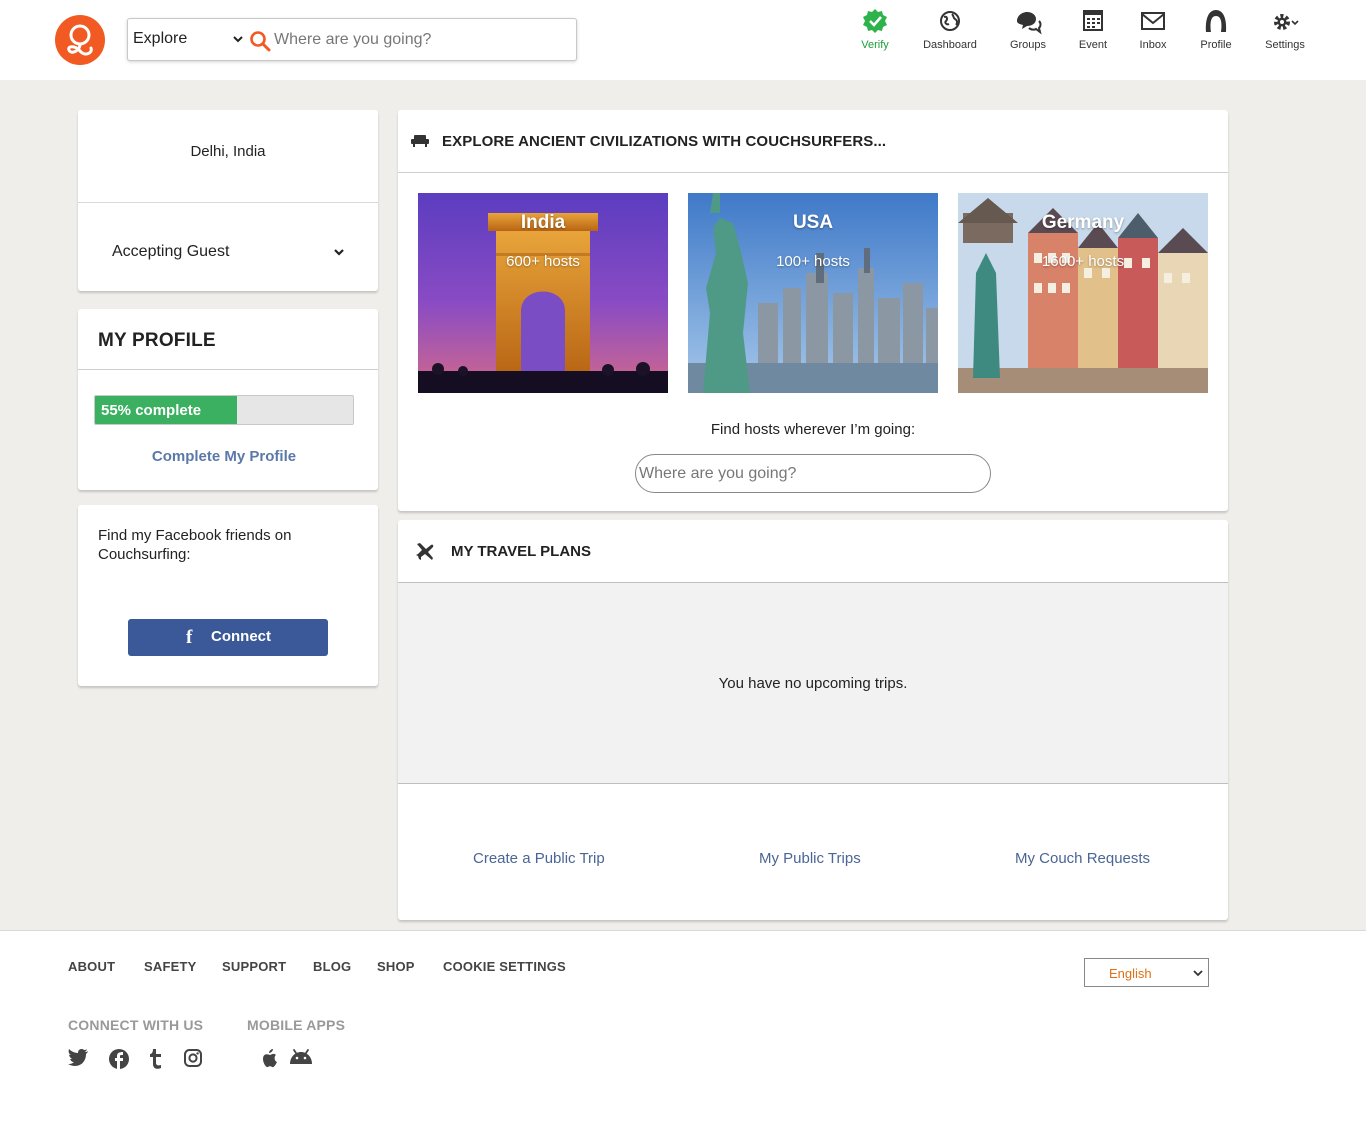  Describe the element at coordinates (683, 930) in the screenshot. I see `footer-divider` at that location.